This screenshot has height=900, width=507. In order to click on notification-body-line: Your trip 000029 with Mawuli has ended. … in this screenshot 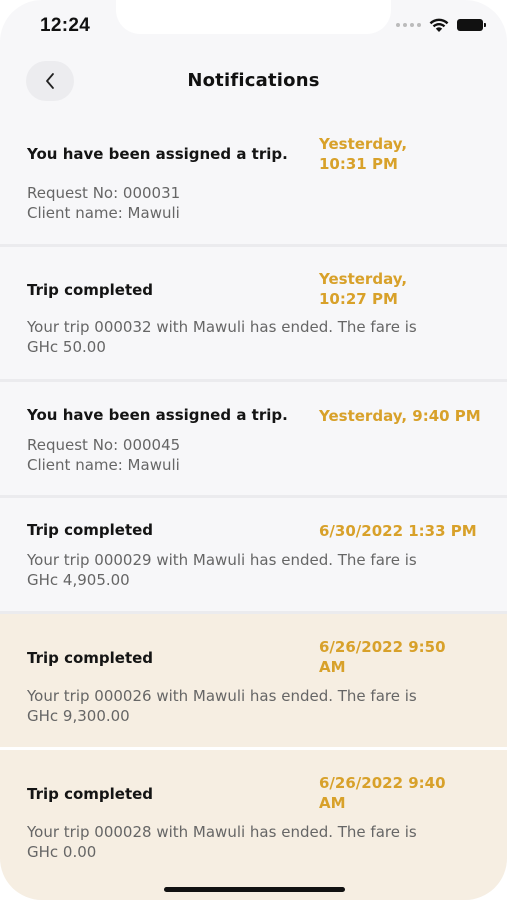, I will do `click(222, 560)`.